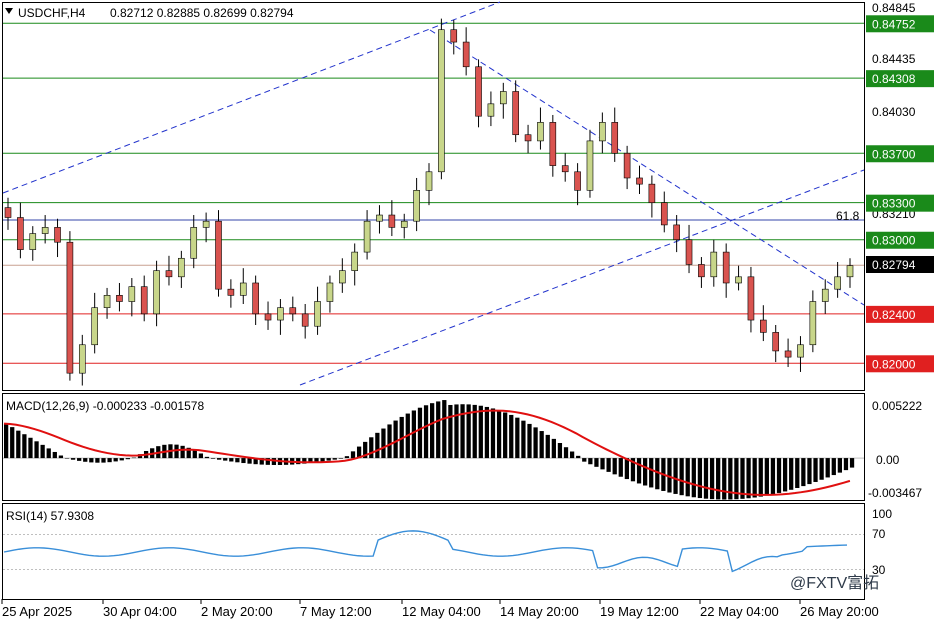 The image size is (936, 624). What do you see at coordinates (894, 154) in the screenshot?
I see `level-tag-label: 0.83700` at bounding box center [894, 154].